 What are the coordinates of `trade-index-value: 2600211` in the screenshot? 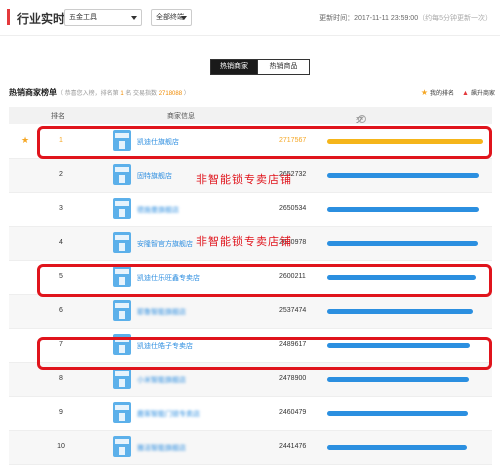 It's located at (292, 276).